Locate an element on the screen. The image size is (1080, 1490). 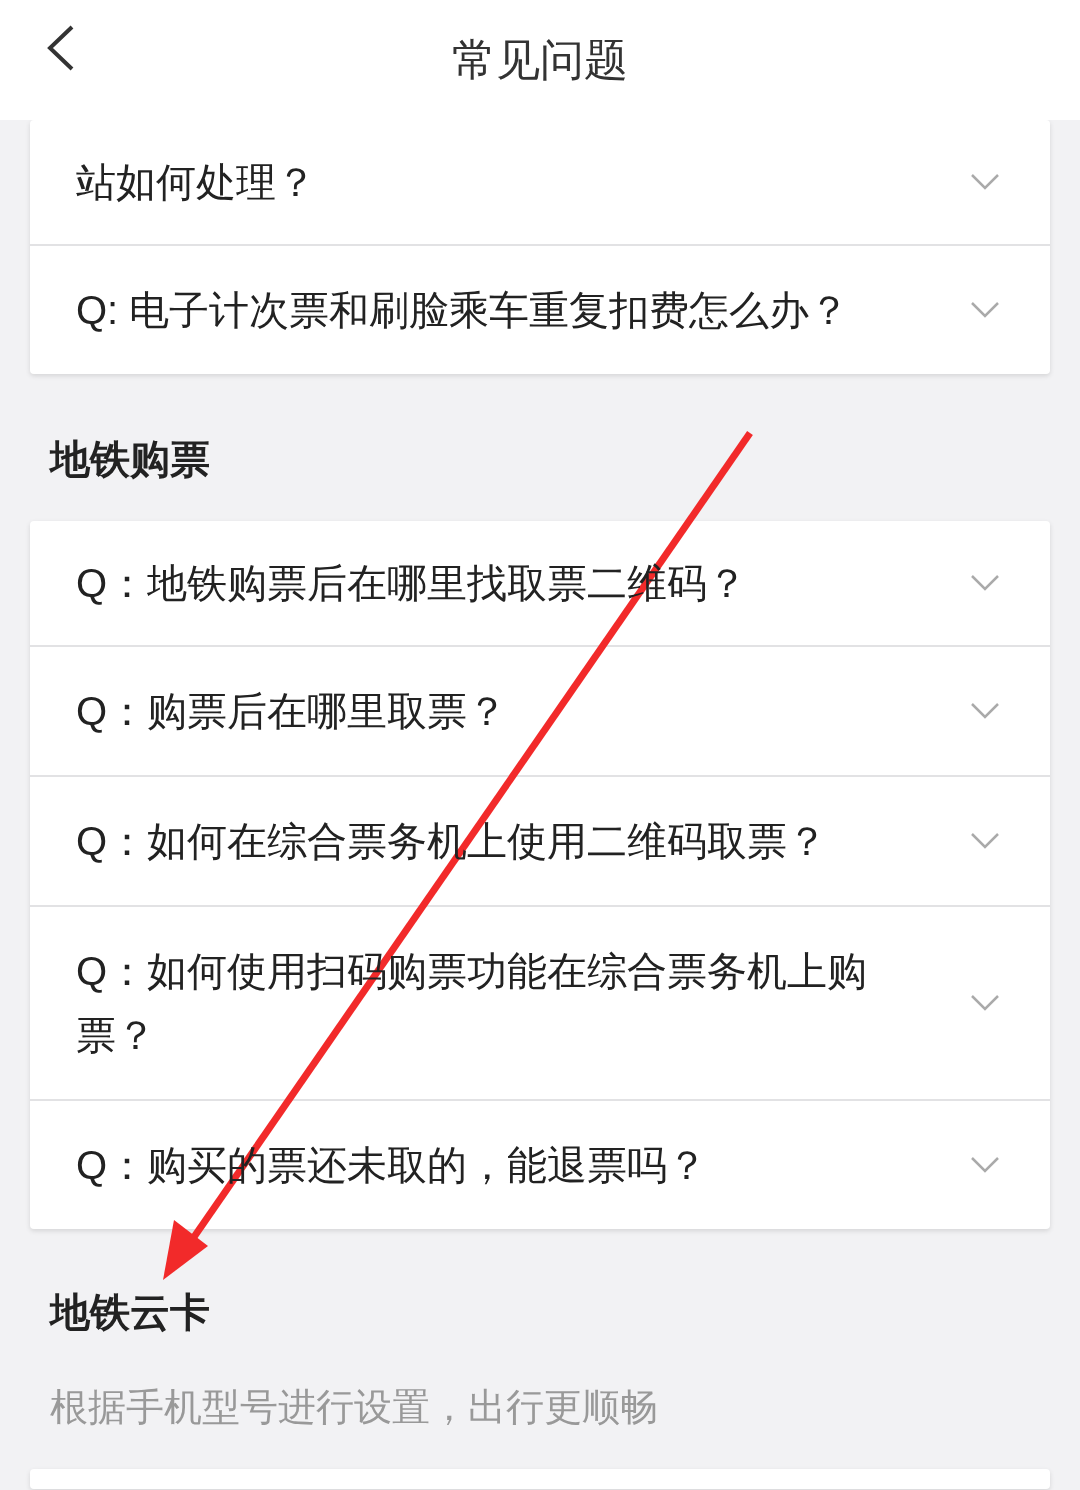
question-text: Q：如何在综合票务机上使用二维码取票？ is located at coordinates (452, 841).